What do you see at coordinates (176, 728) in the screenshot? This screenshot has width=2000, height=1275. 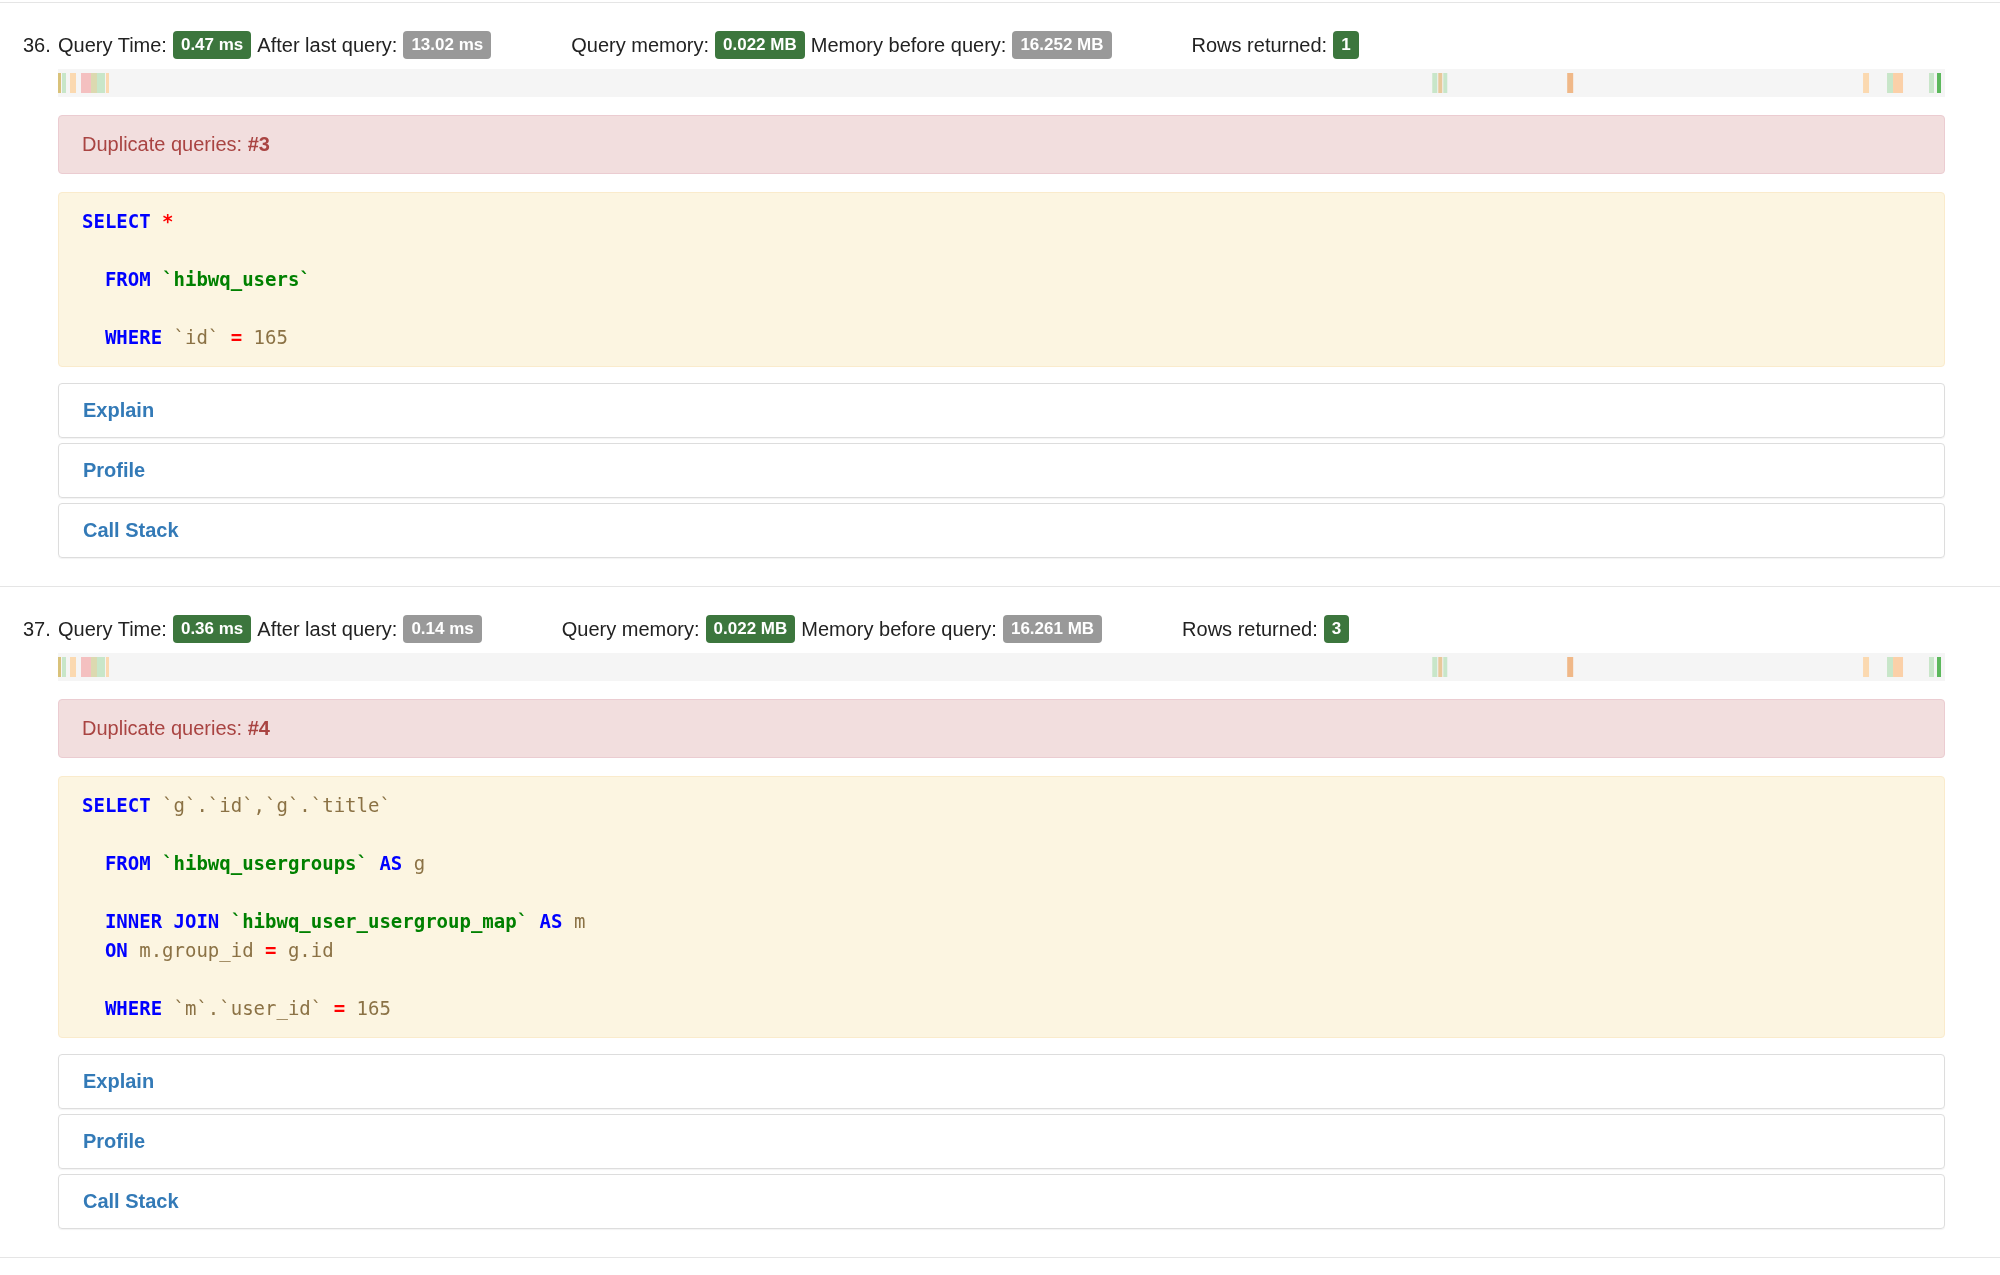 I see `duplicate-queries-text: Duplicate queries: #4` at bounding box center [176, 728].